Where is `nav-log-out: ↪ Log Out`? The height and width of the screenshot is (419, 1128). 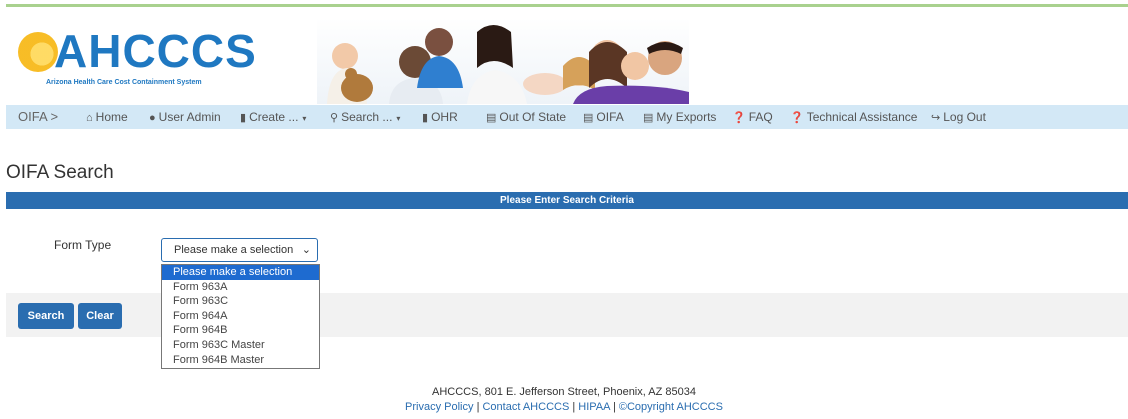
nav-log-out: ↪ Log Out is located at coordinates (958, 117).